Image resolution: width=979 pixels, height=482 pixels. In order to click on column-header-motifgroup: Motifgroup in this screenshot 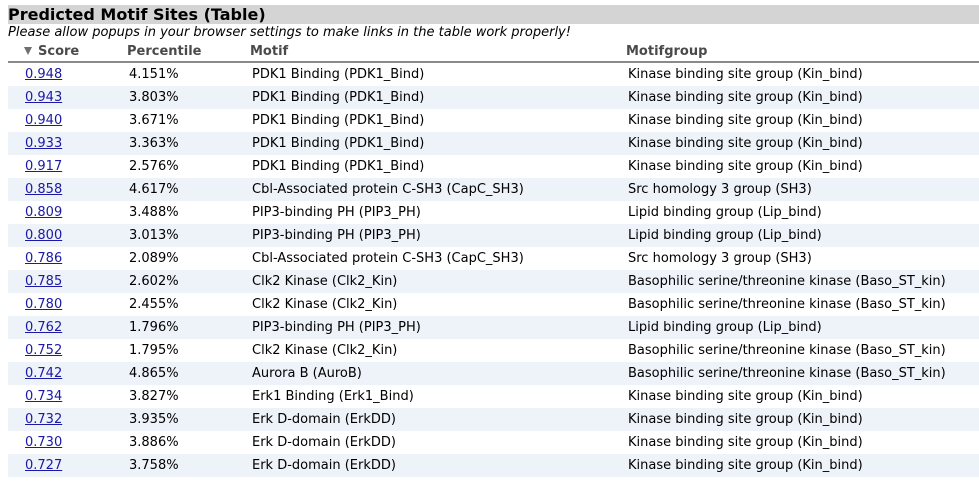, I will do `click(666, 51)`.